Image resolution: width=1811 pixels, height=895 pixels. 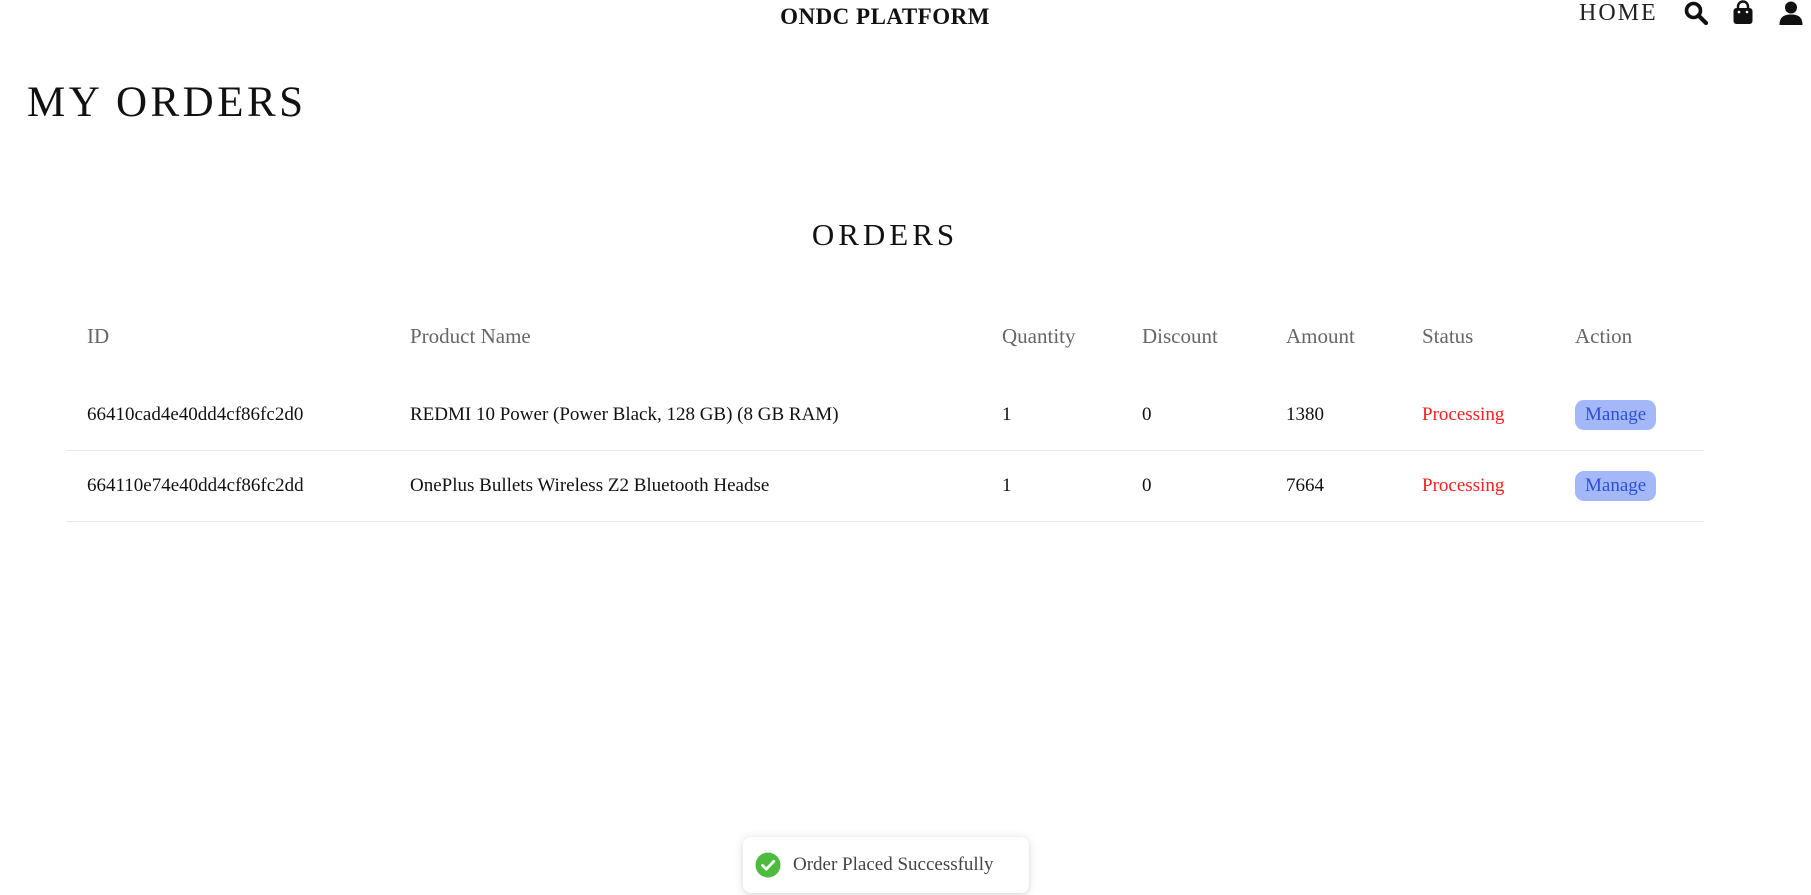 What do you see at coordinates (1696, 13) in the screenshot?
I see `search-icon` at bounding box center [1696, 13].